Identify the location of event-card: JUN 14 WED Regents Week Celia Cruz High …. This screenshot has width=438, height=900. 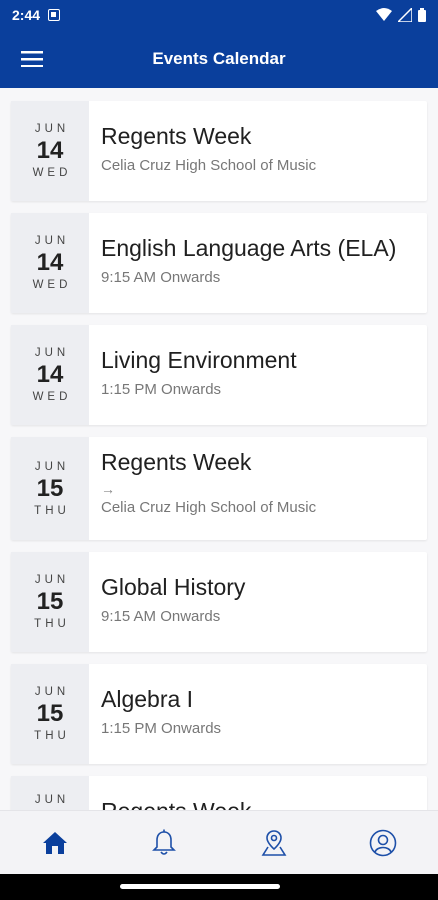
(219, 151).